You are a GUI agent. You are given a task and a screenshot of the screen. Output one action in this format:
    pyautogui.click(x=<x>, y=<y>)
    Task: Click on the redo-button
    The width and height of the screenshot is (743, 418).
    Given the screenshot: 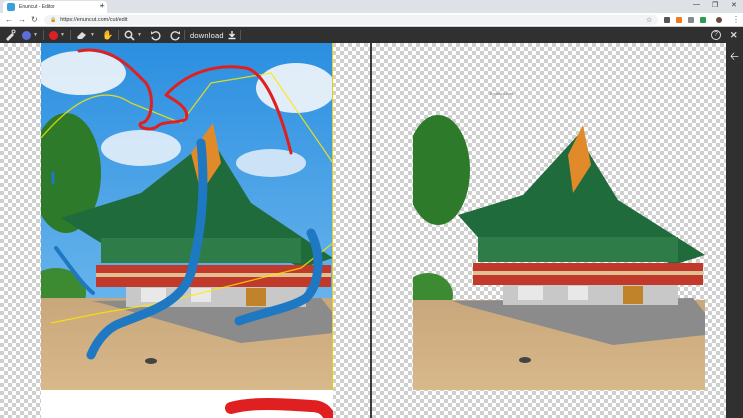 What is the action you would take?
    pyautogui.click(x=175, y=35)
    